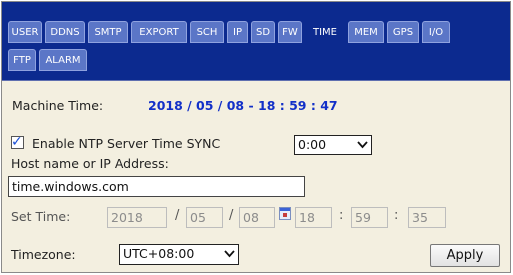 The height and width of the screenshot is (275, 513). Describe the element at coordinates (25, 32) in the screenshot. I see `tab-user: USER` at that location.